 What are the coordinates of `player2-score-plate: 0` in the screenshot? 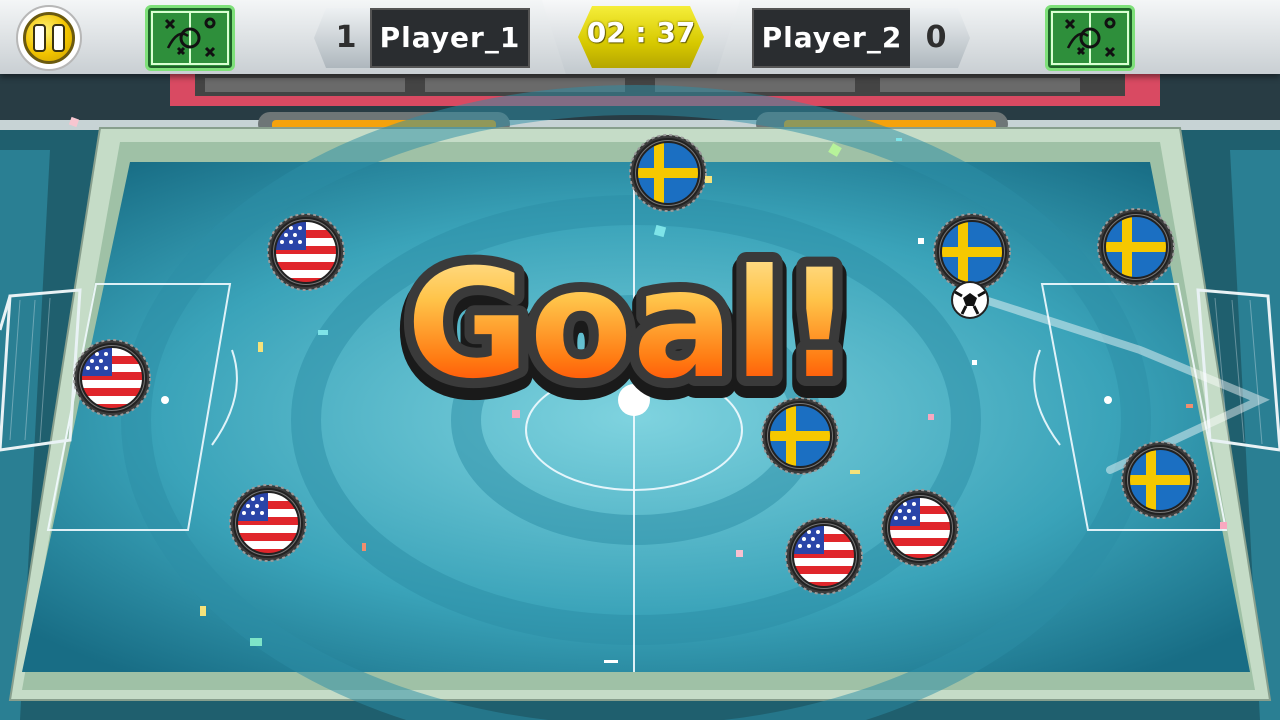 It's located at (940, 38).